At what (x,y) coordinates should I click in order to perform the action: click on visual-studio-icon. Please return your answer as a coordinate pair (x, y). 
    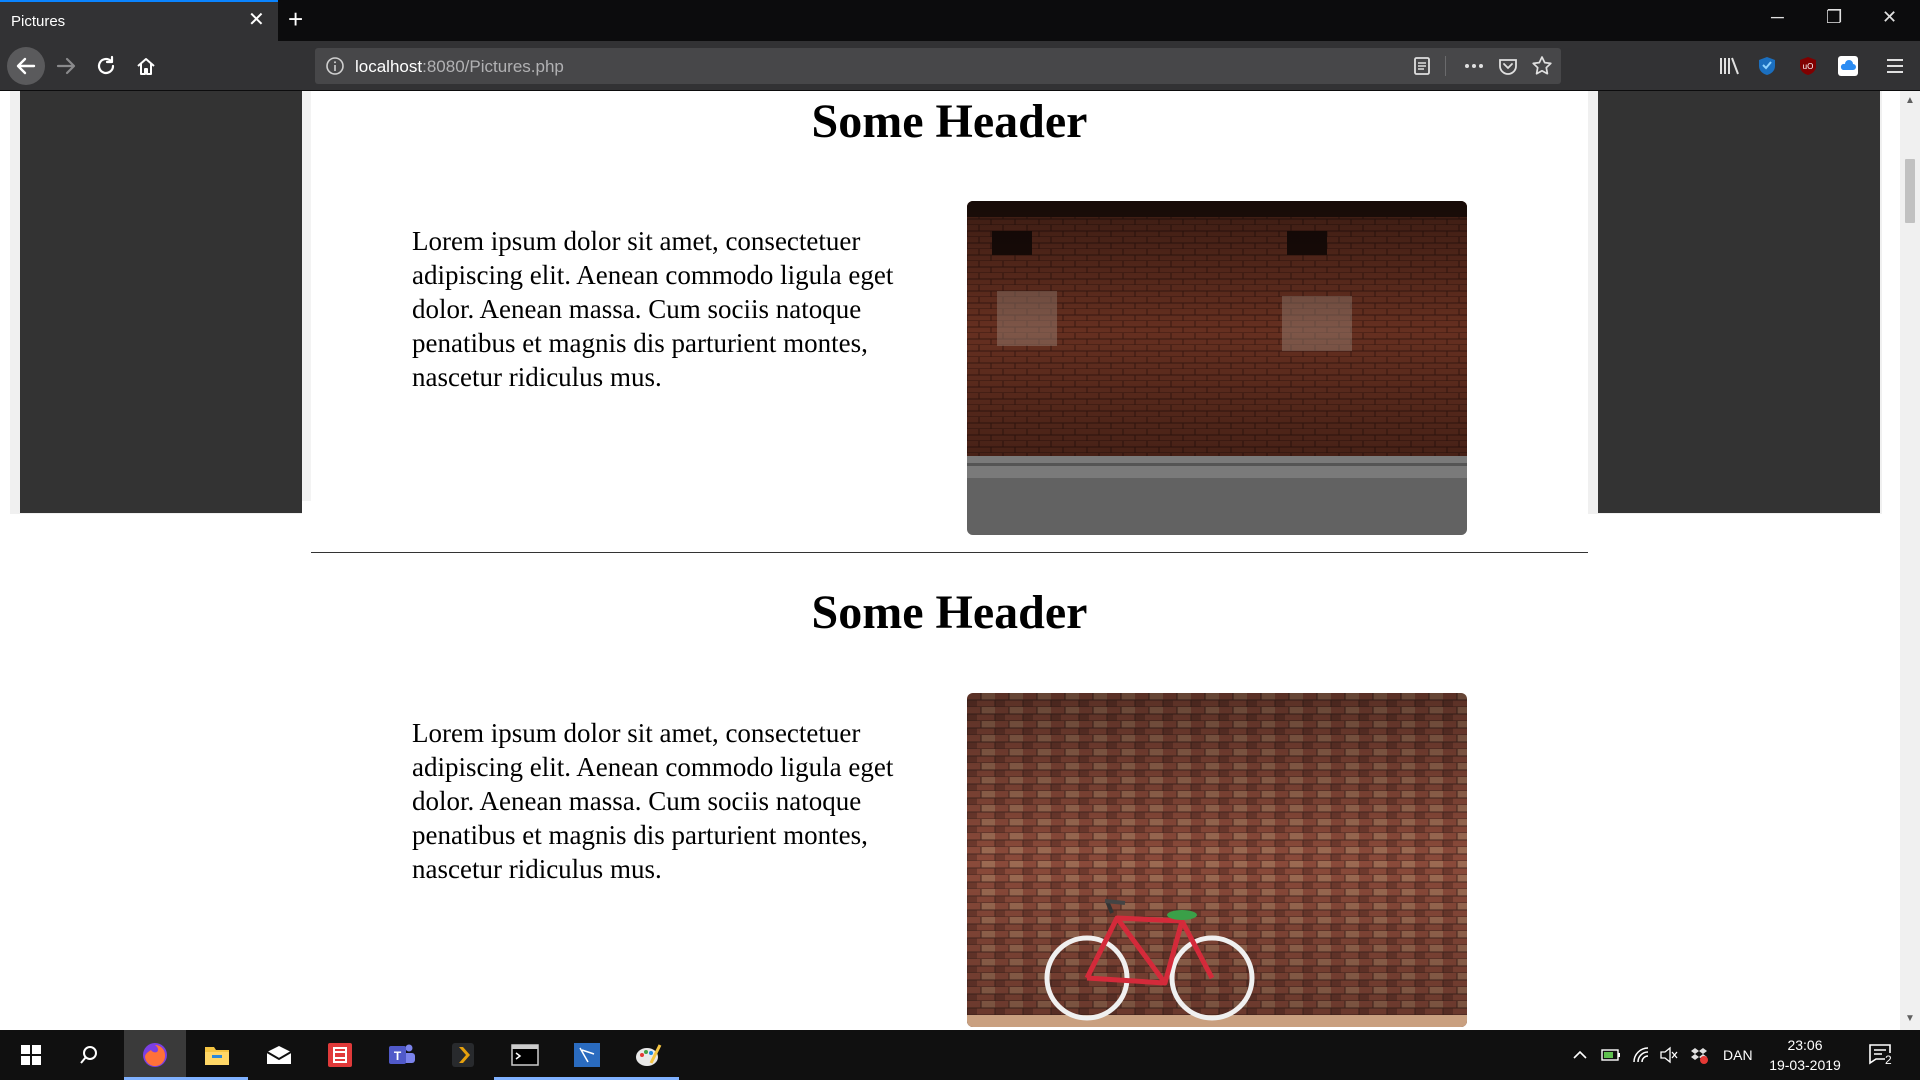
    Looking at the image, I should click on (587, 1055).